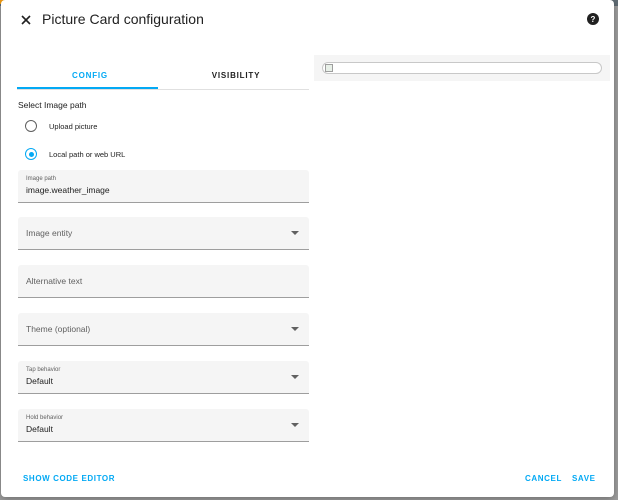 Image resolution: width=618 pixels, height=500 pixels. I want to click on radio-local-path: Local path or web URL, so click(75, 154).